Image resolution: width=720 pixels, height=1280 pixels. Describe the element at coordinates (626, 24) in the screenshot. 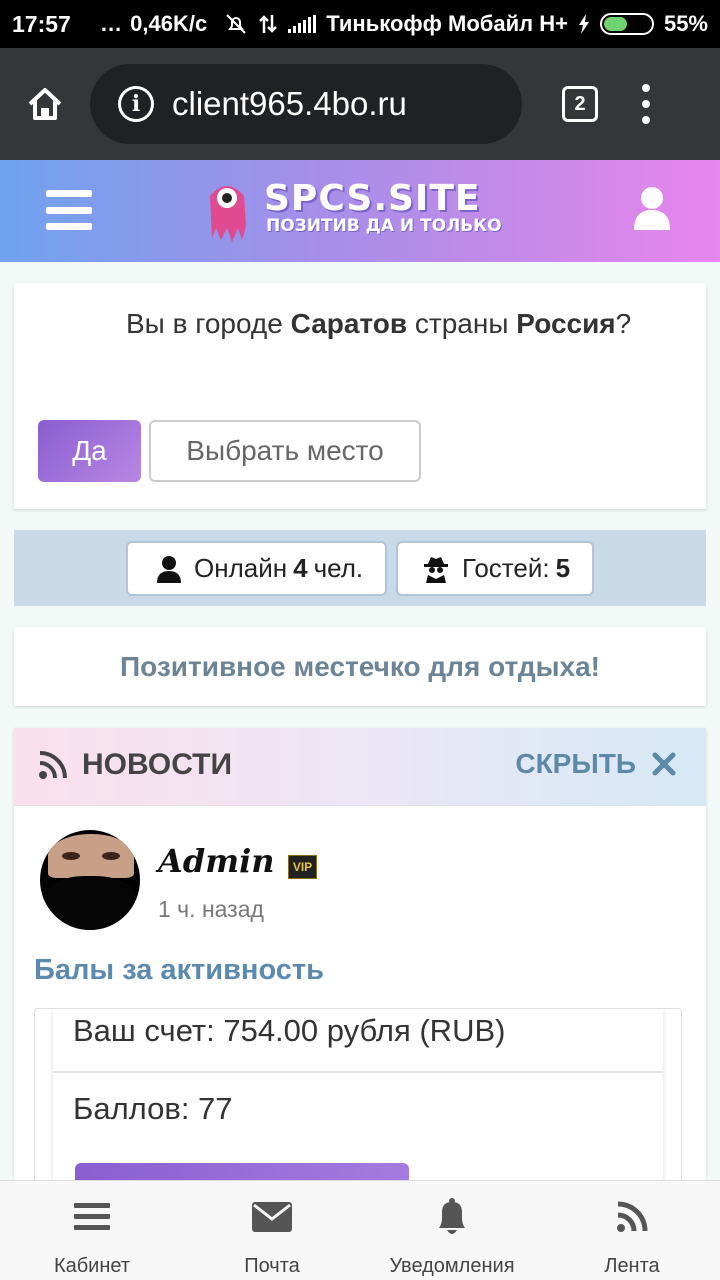

I see `battery-icon` at that location.